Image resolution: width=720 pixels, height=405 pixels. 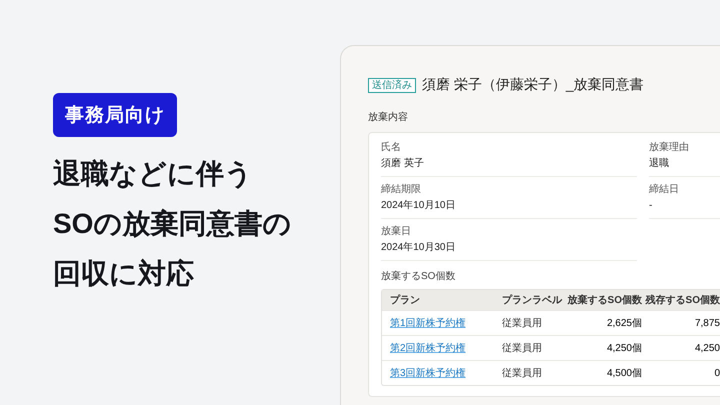 I want to click on column-header: プランラベル, so click(x=532, y=300).